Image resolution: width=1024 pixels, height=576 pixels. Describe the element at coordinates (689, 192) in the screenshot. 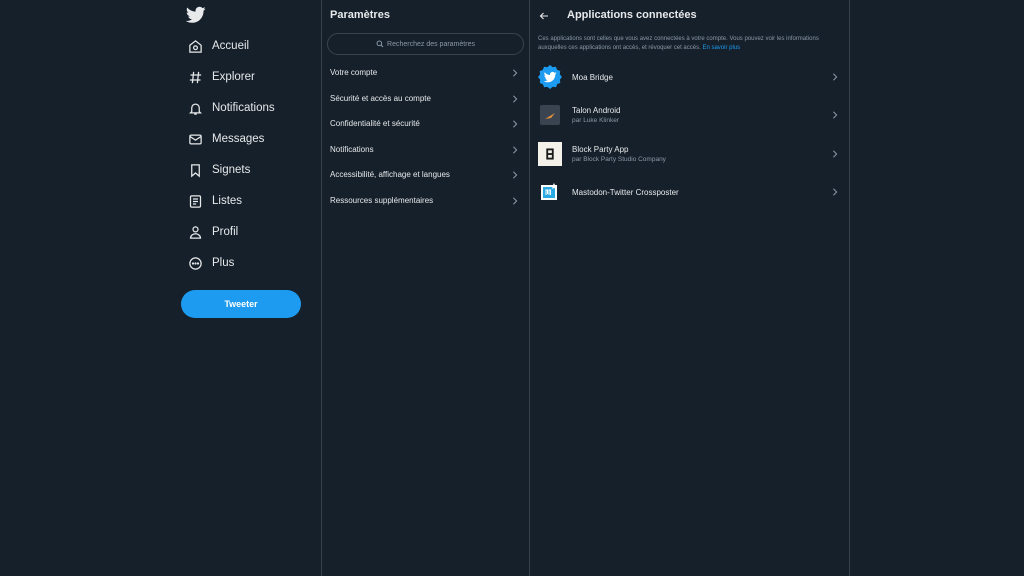

I see `app-row-mastodon-crossposter: Mastodon-Twitter Crossposter` at that location.